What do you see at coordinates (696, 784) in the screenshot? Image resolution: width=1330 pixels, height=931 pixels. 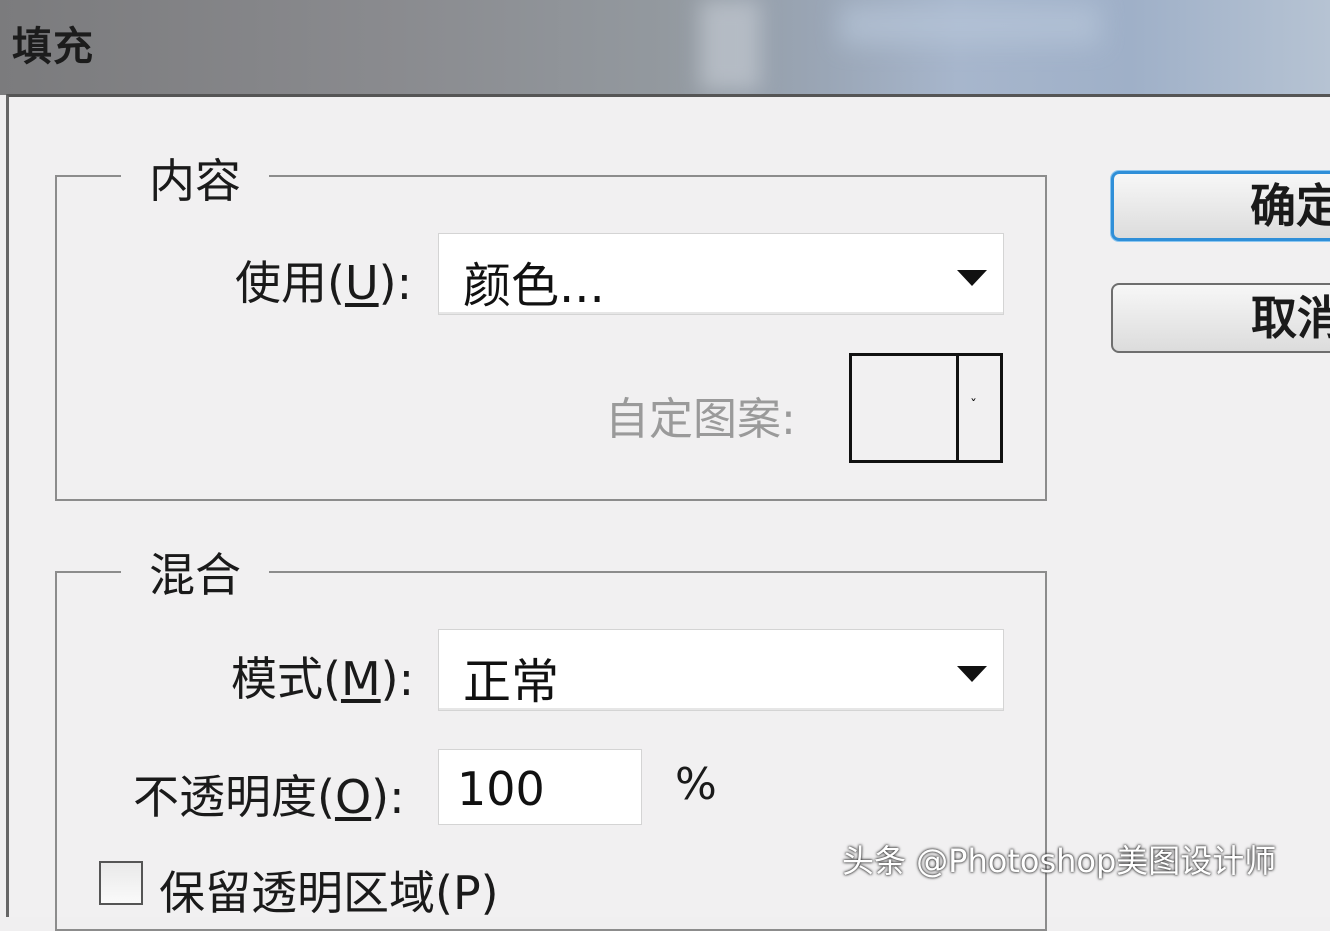 I see `opacity-unit: %` at bounding box center [696, 784].